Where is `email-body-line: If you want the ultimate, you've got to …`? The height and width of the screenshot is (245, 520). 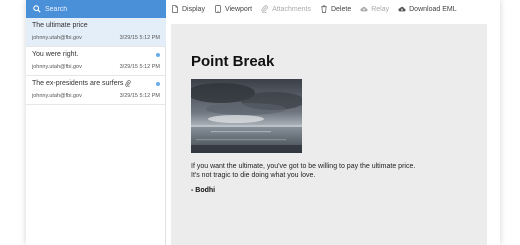
email-body-line: If you want the ultimate, you've got to … is located at coordinates (303, 166).